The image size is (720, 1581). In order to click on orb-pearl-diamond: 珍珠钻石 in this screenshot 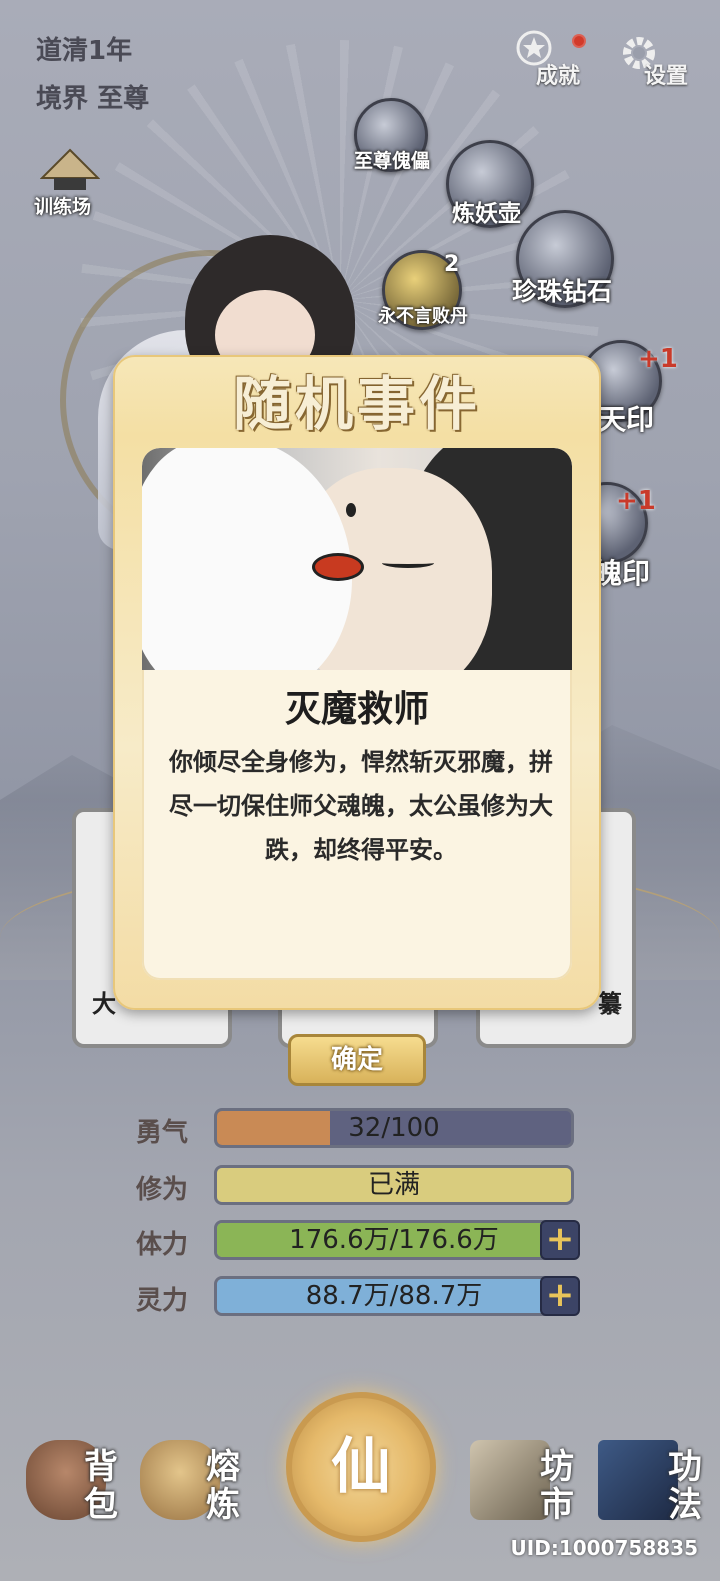, I will do `click(563, 259)`.